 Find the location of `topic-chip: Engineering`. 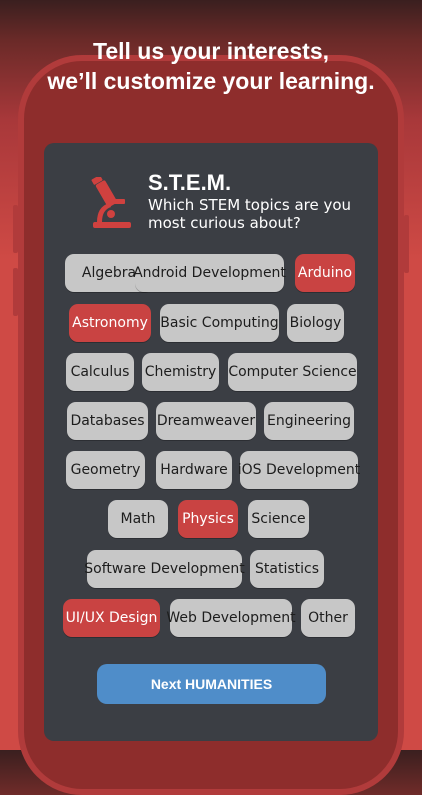

topic-chip: Engineering is located at coordinates (309, 421).